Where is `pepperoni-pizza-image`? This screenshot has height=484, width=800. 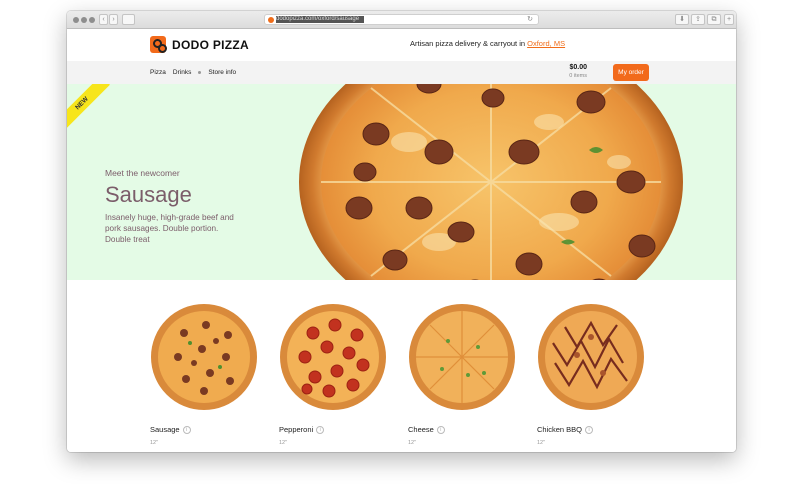
pepperoni-pizza-image is located at coordinates (333, 357).